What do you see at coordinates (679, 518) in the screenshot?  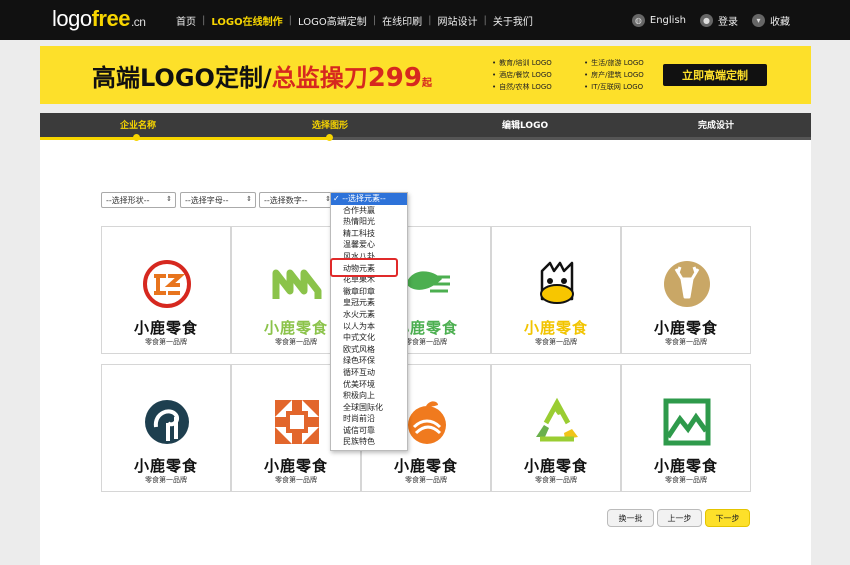 I see `prev-step-button: 上一步` at bounding box center [679, 518].